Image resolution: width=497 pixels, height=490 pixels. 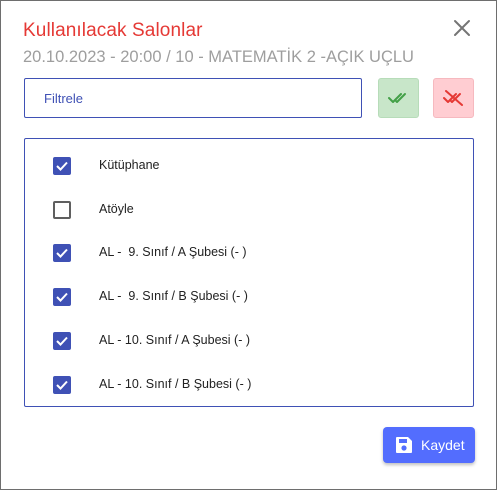 I want to click on list-item-9b: AL - 9. Sınıf / B Şubesi (- ), so click(x=150, y=297).